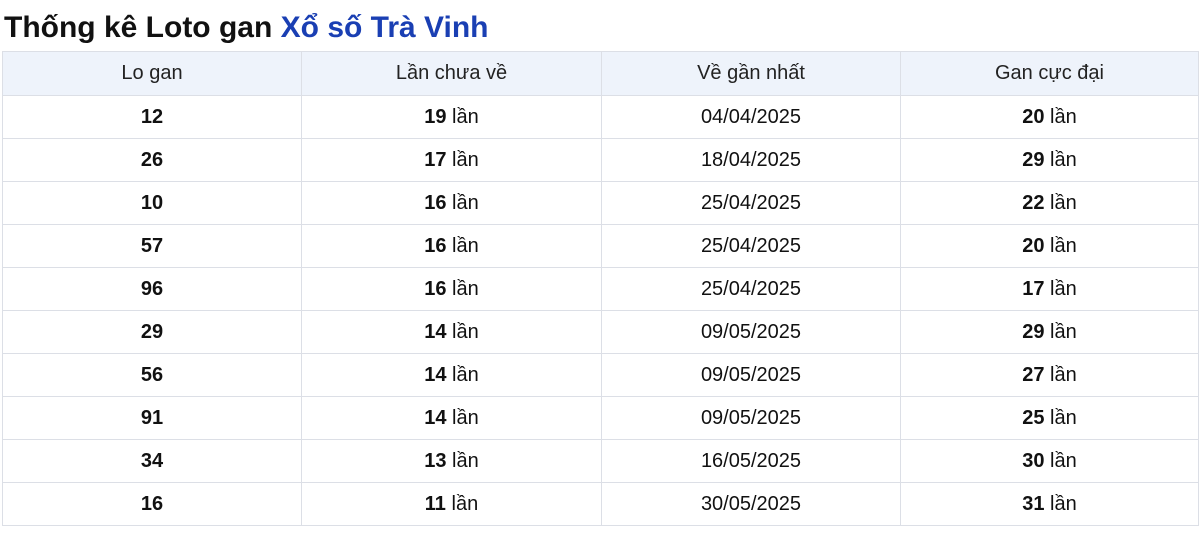 The width and height of the screenshot is (1200, 541). I want to click on table-row: 29 14 lần 09/05/2025 29 lần, so click(600, 332).